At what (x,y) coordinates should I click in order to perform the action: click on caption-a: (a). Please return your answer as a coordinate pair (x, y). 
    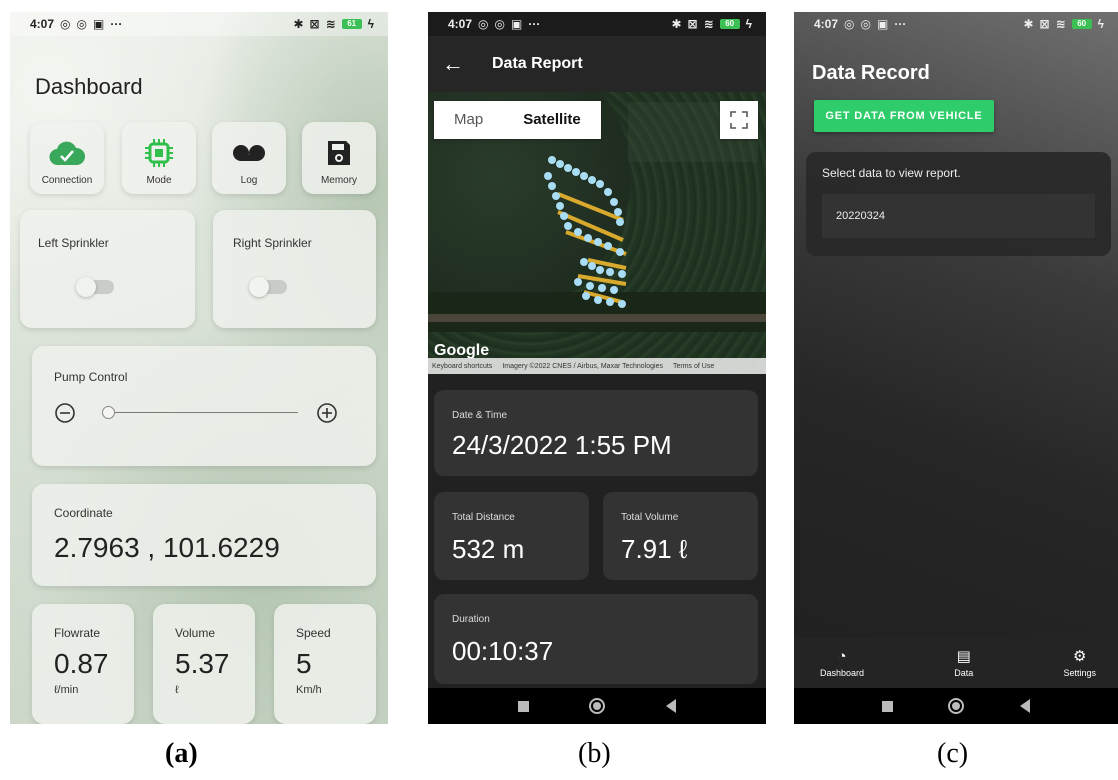
    Looking at the image, I should click on (181, 753).